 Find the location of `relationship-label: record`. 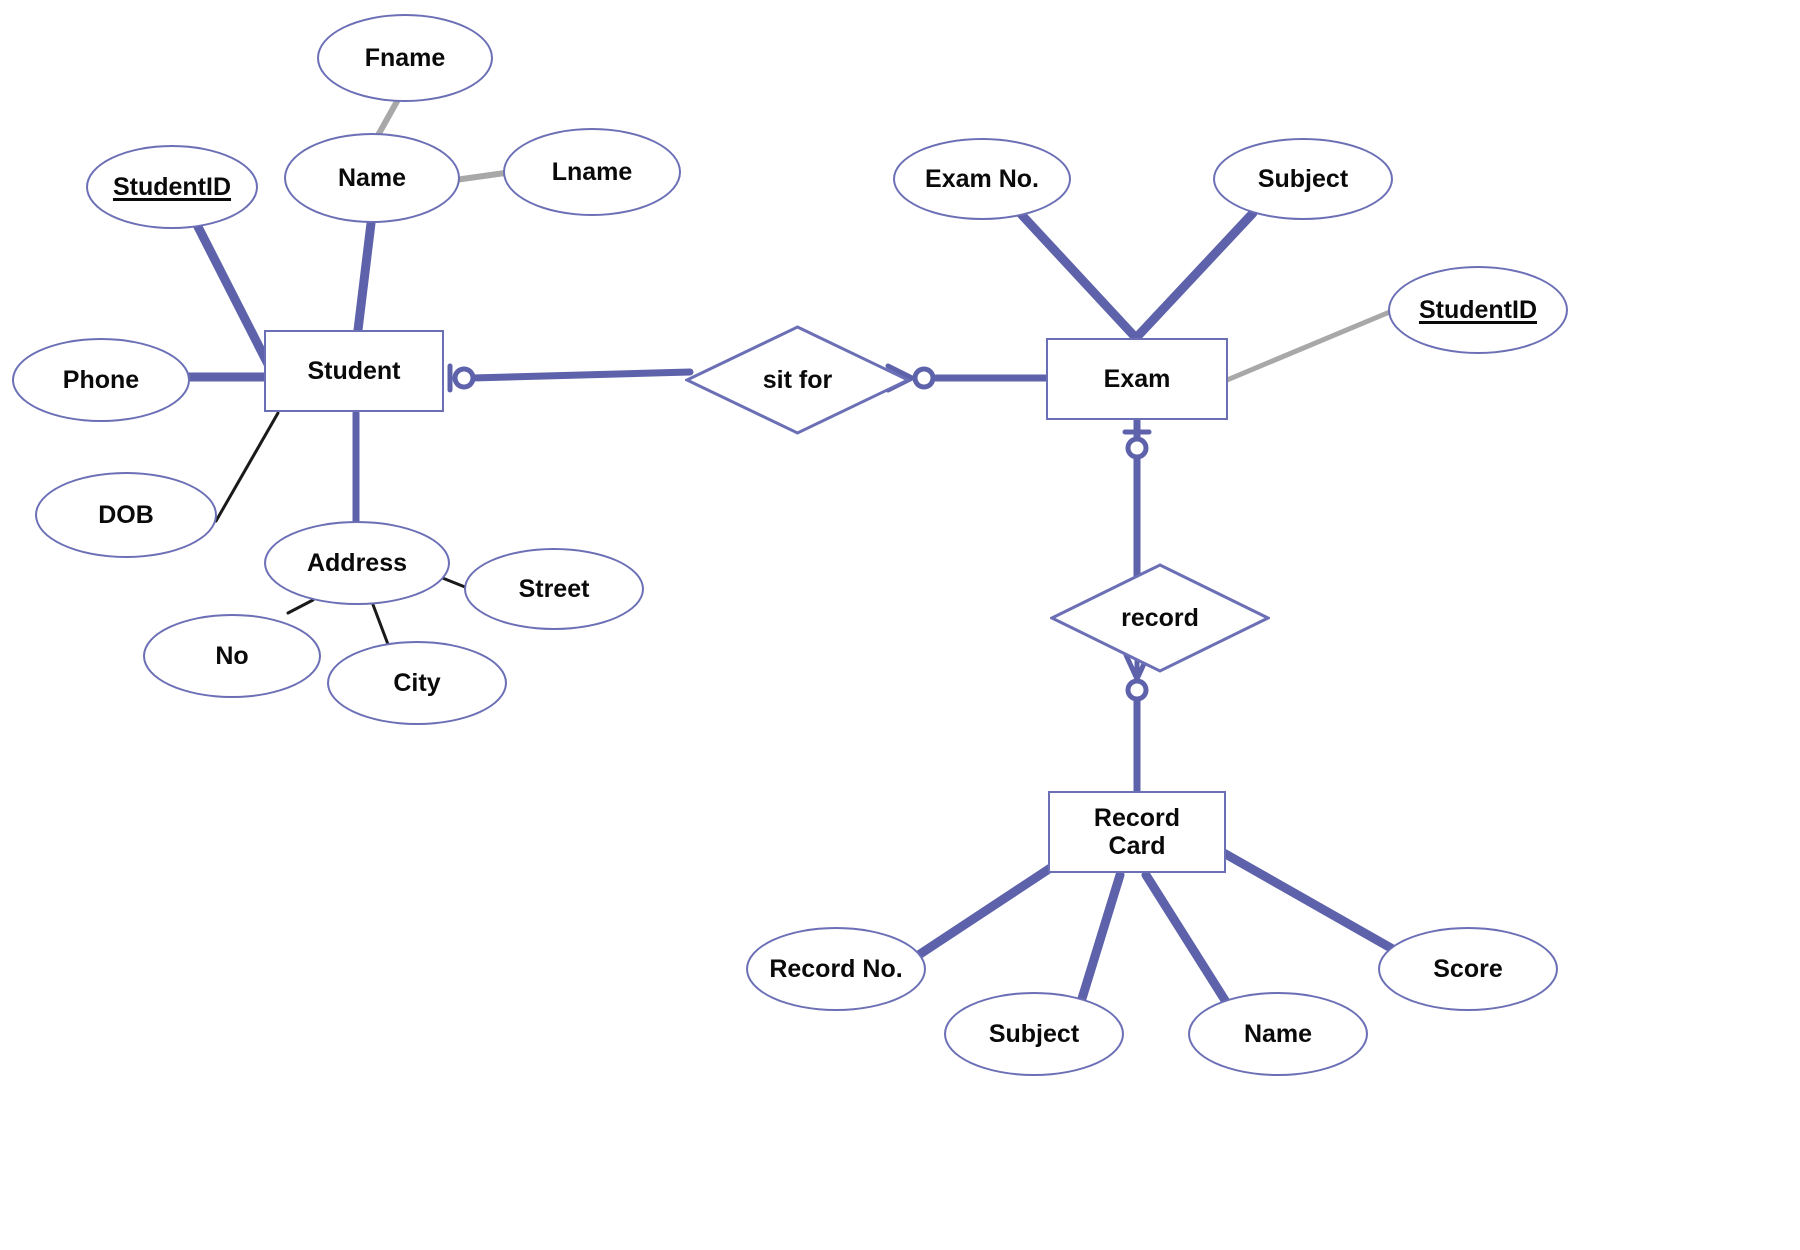

relationship-label: record is located at coordinates (1160, 618).